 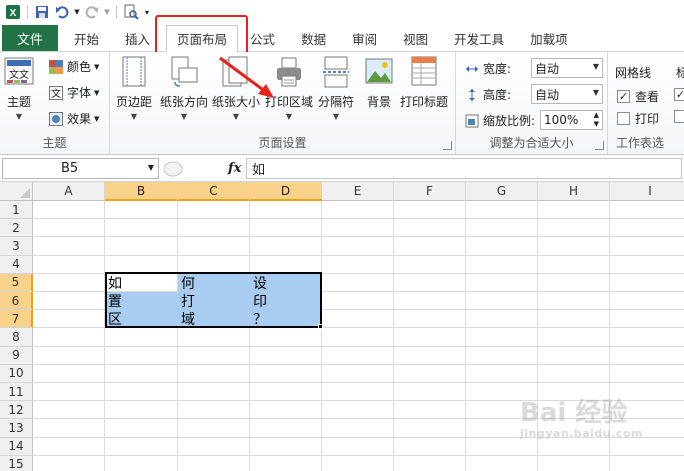 I want to click on row-header-5: 5, so click(x=16, y=282).